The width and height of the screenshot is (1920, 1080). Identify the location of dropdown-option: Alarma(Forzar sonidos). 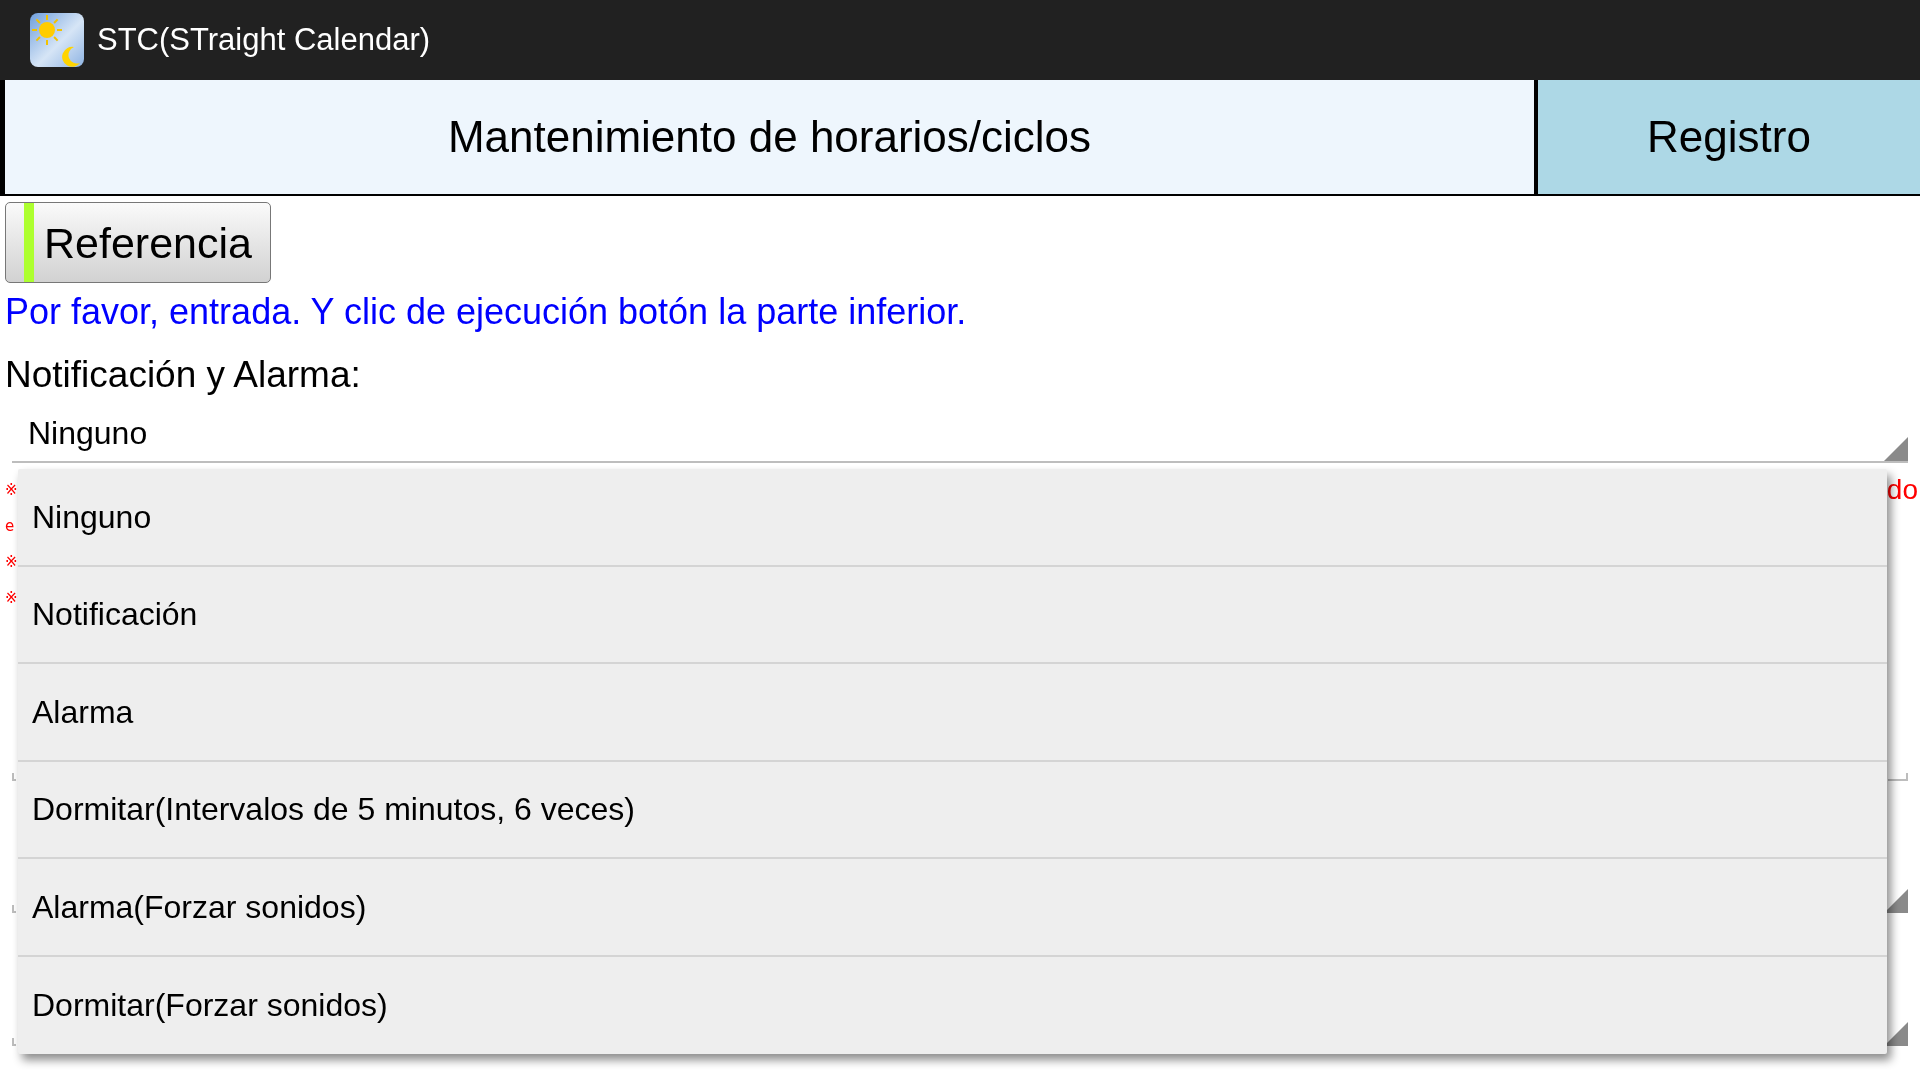
(952, 908).